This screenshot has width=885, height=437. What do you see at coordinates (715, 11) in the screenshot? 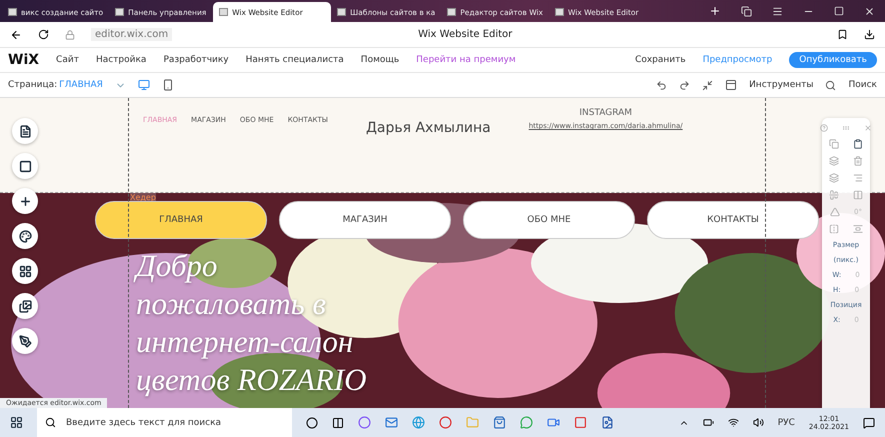
I see `new-tab-icon` at bounding box center [715, 11].